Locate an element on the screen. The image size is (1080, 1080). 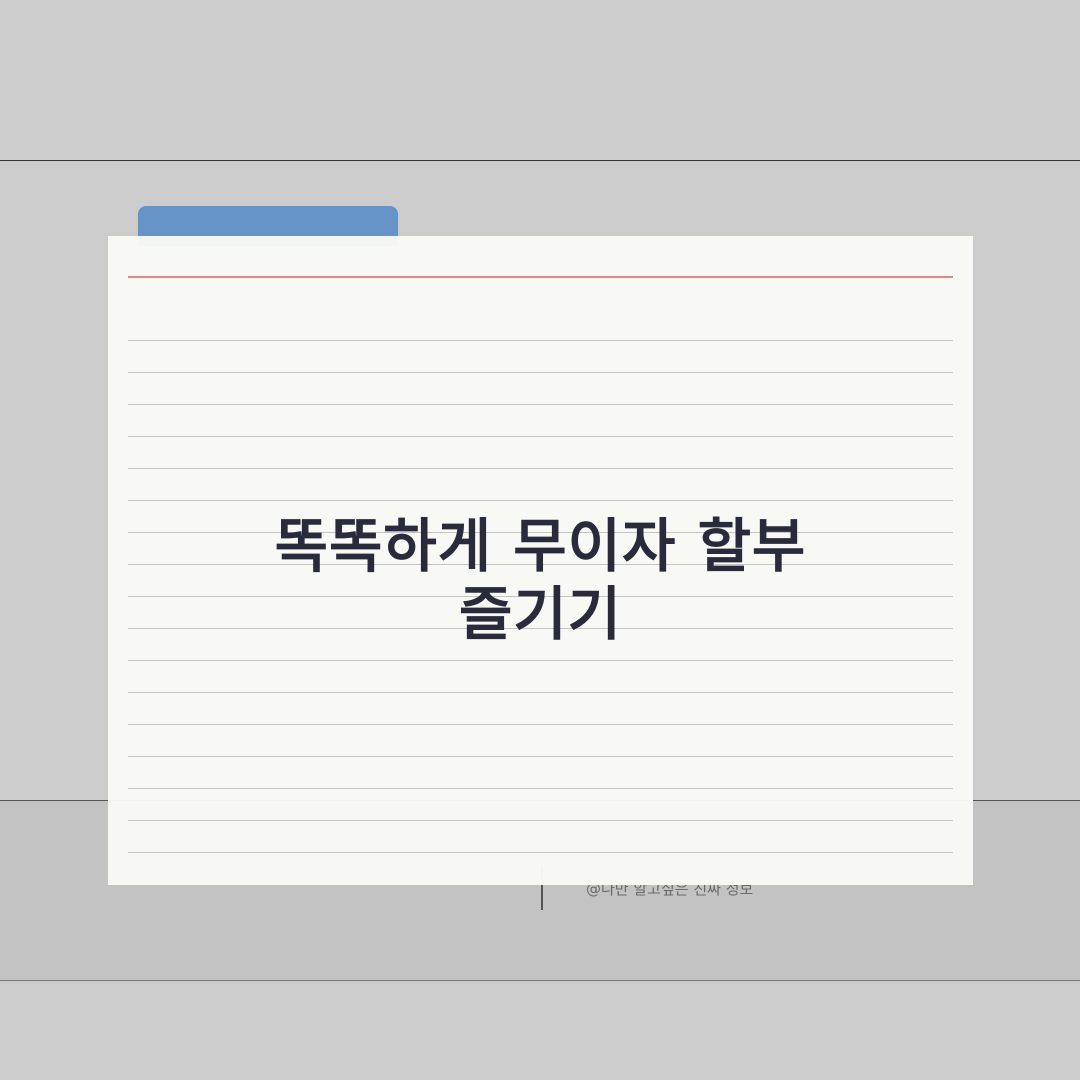
top-divider-line is located at coordinates (540, 160).